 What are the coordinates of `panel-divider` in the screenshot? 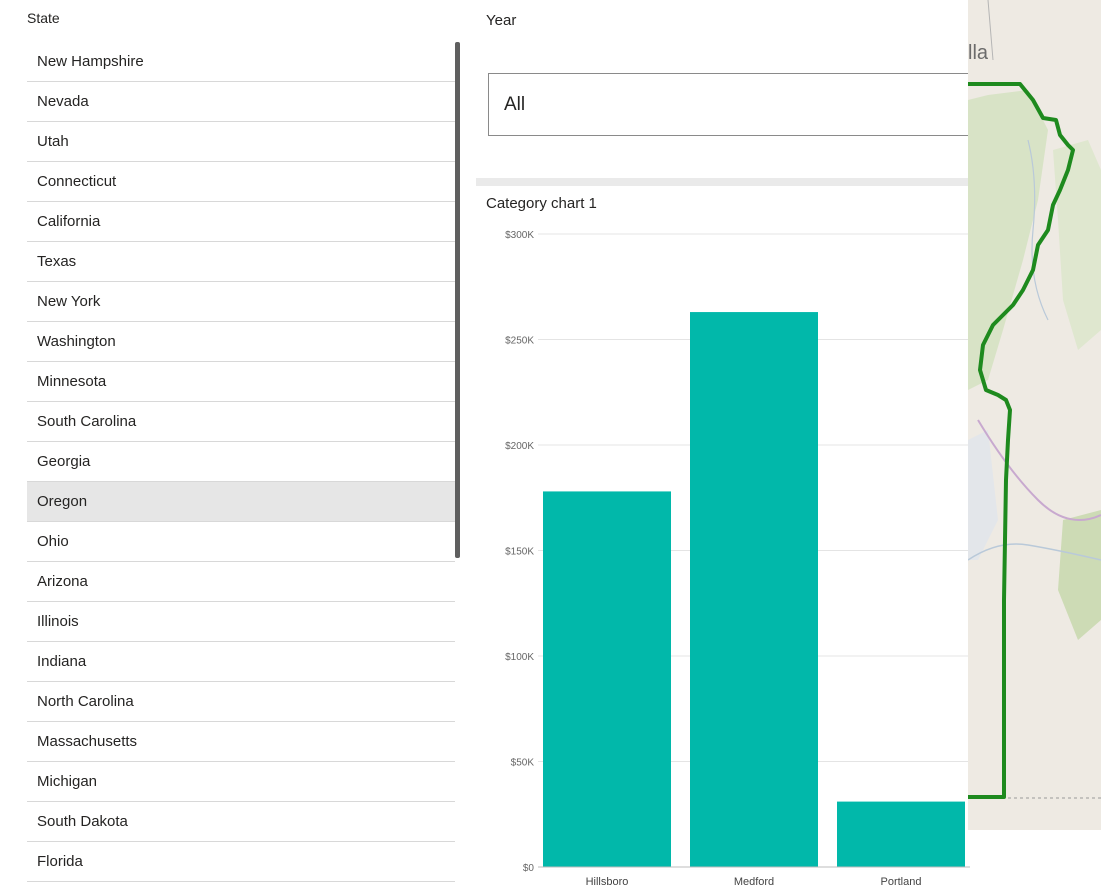 It's located at (723, 182).